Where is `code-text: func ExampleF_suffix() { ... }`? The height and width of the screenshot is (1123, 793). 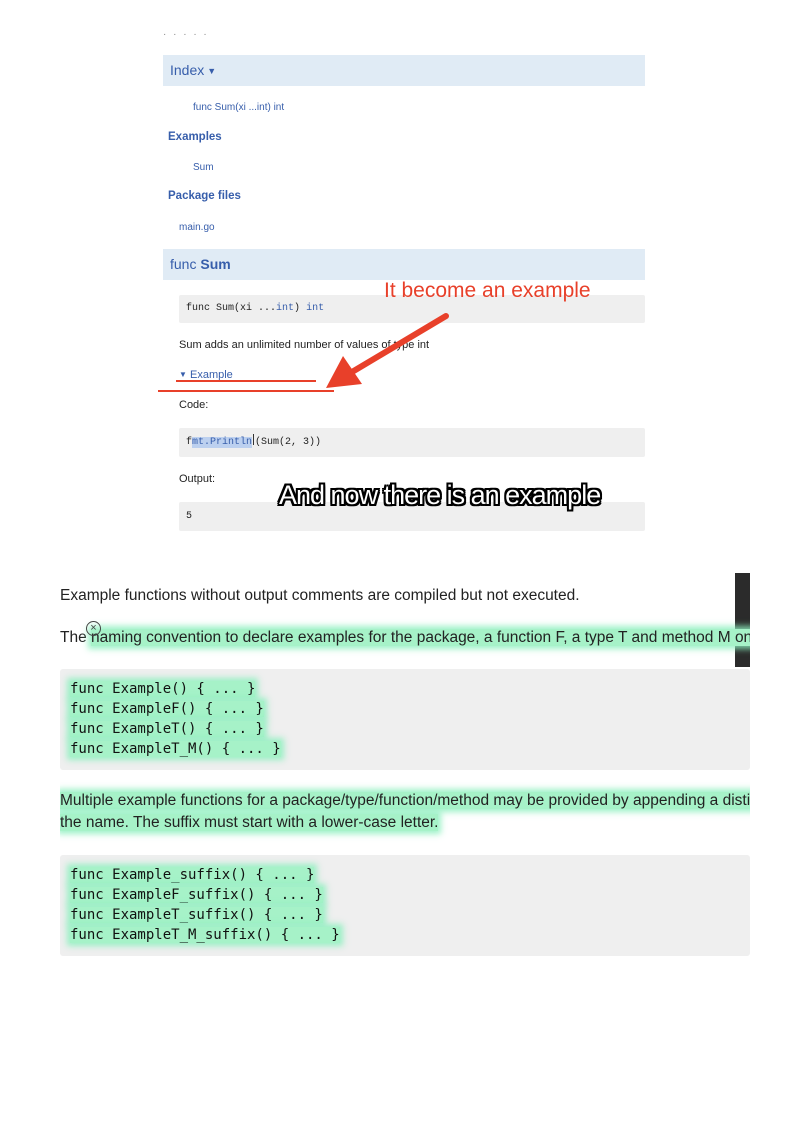
code-text: func ExampleF_suffix() { ... } is located at coordinates (196, 895).